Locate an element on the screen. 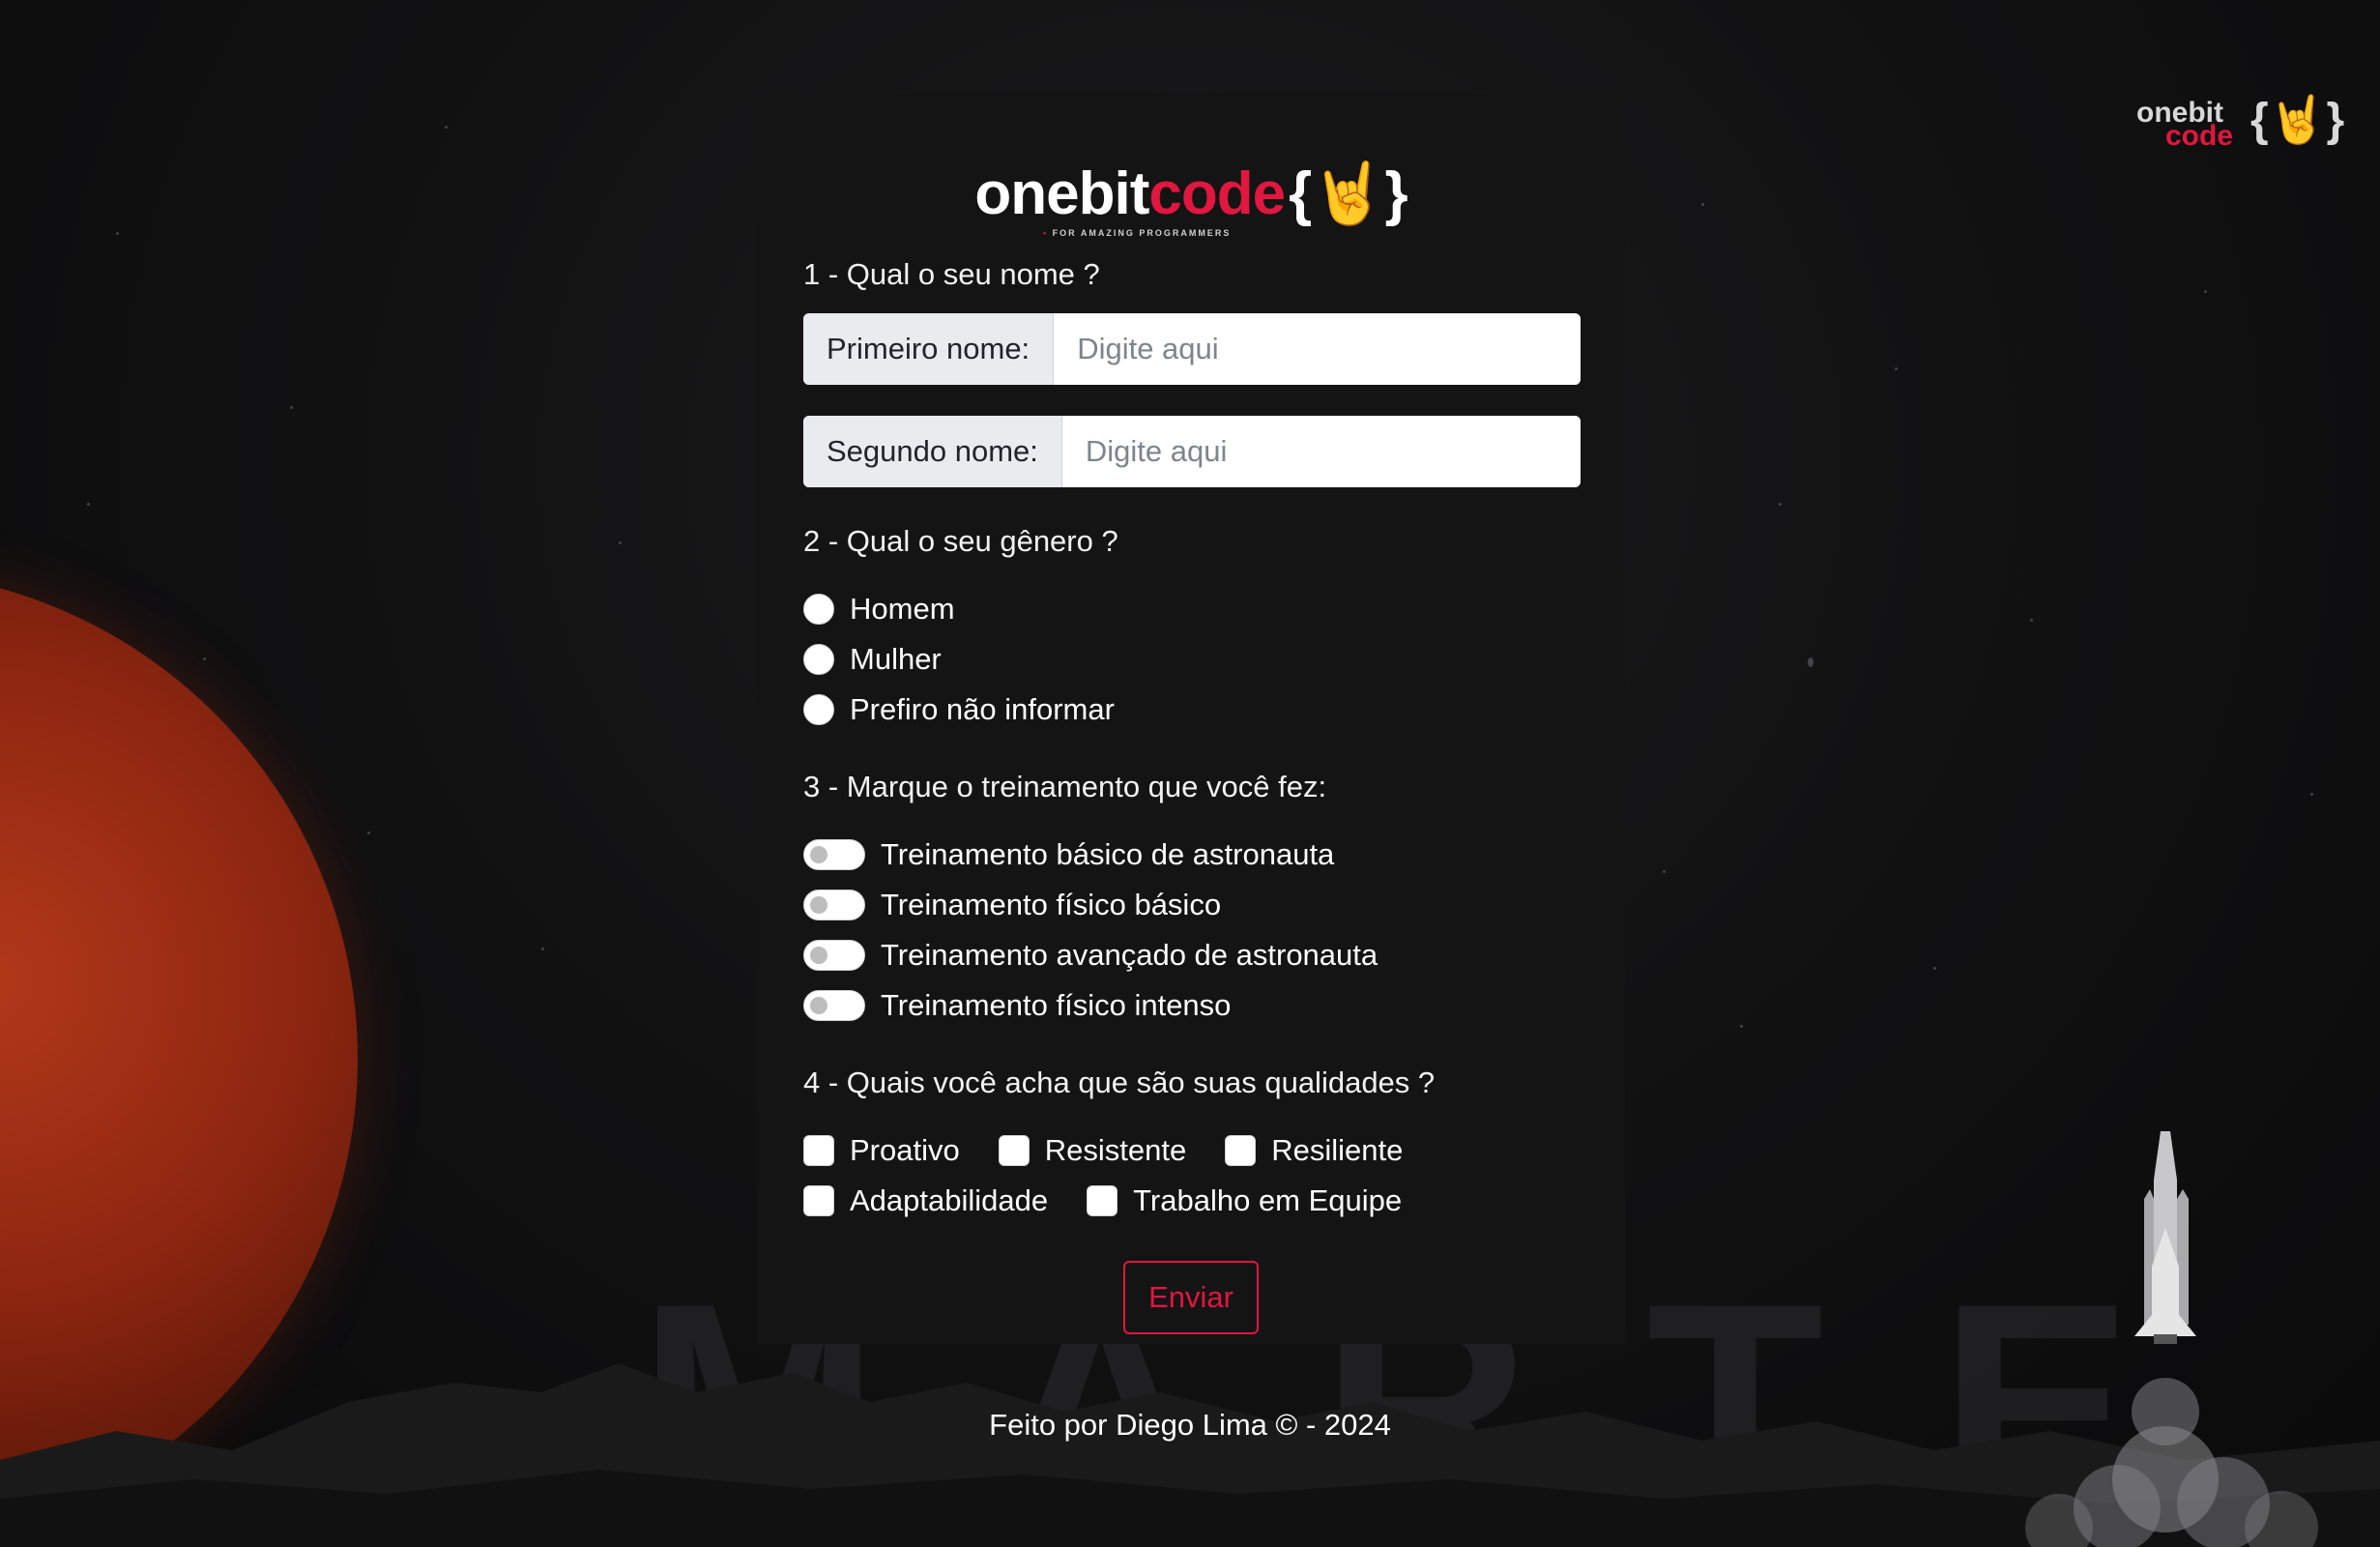 The image size is (2380, 1547). training-label: Treinamento físico intenso is located at coordinates (1056, 1005).